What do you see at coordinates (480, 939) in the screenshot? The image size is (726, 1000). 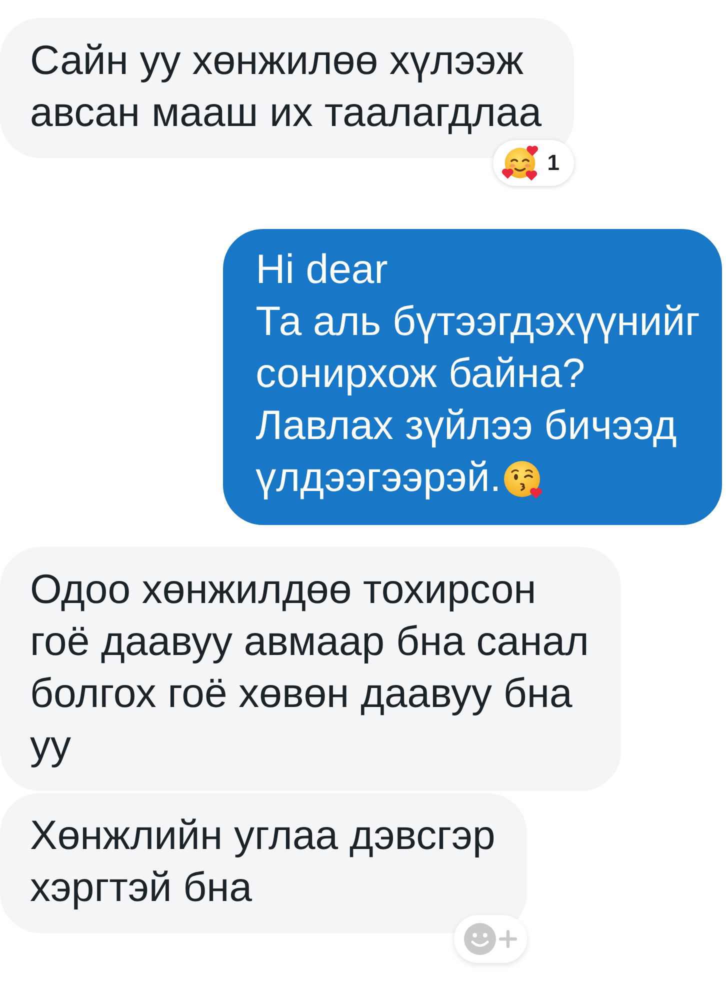 I see `smiley-icon` at bounding box center [480, 939].